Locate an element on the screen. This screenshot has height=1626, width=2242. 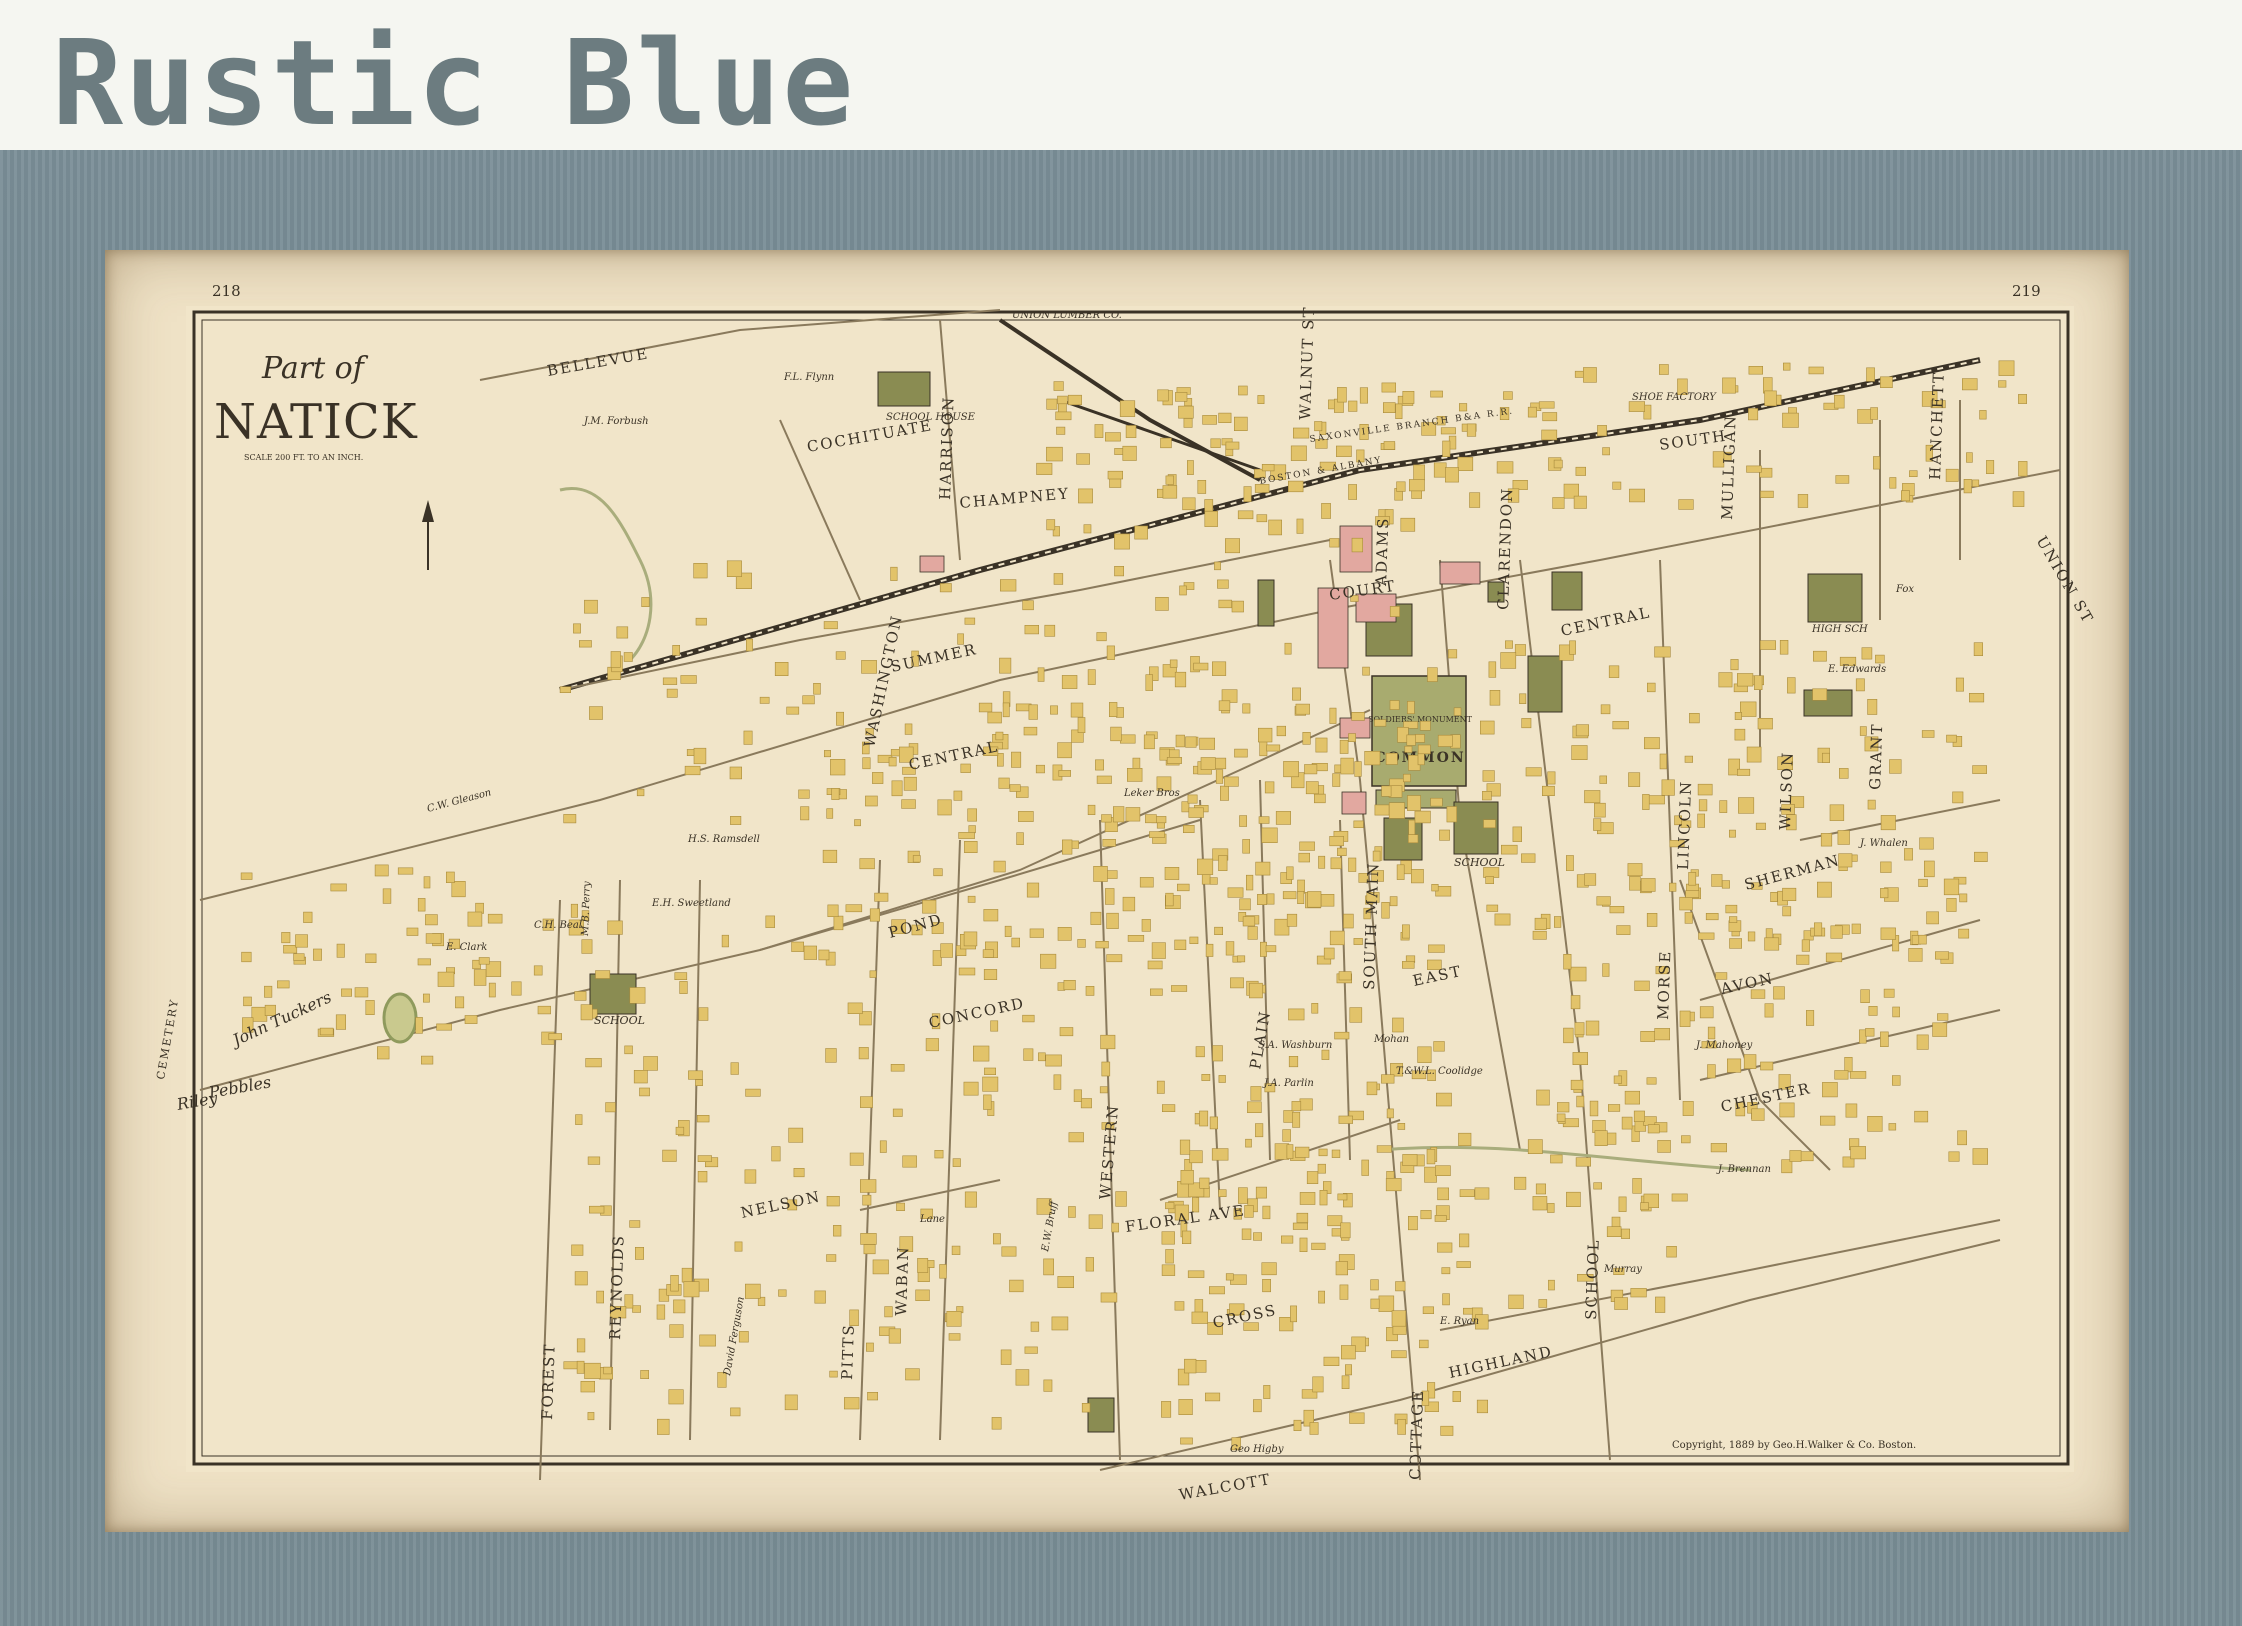
street-label-east: EAST is located at coordinates (1437, 976).